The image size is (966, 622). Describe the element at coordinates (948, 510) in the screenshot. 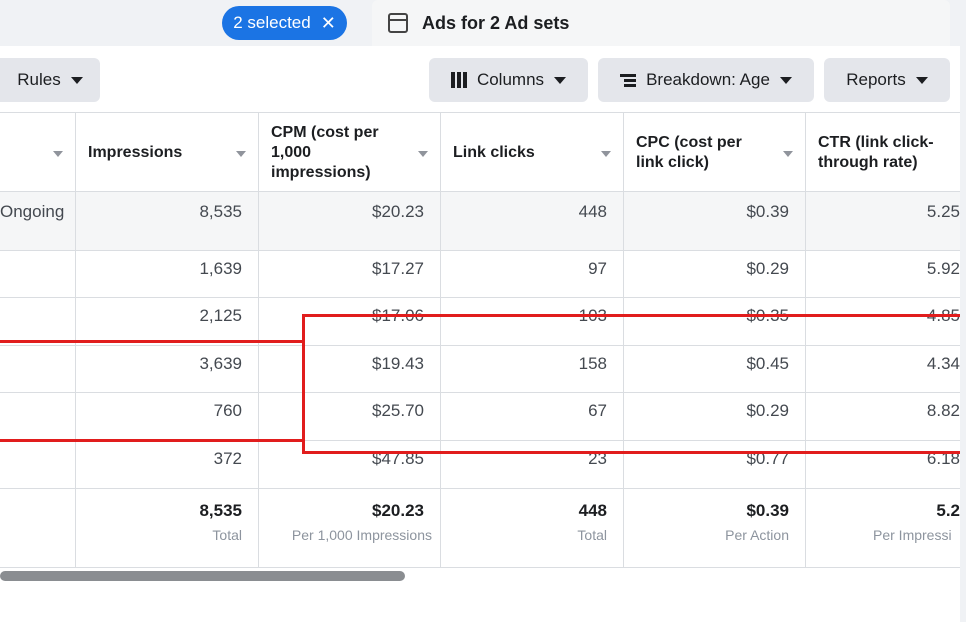

I see `total-value: 5.2` at that location.